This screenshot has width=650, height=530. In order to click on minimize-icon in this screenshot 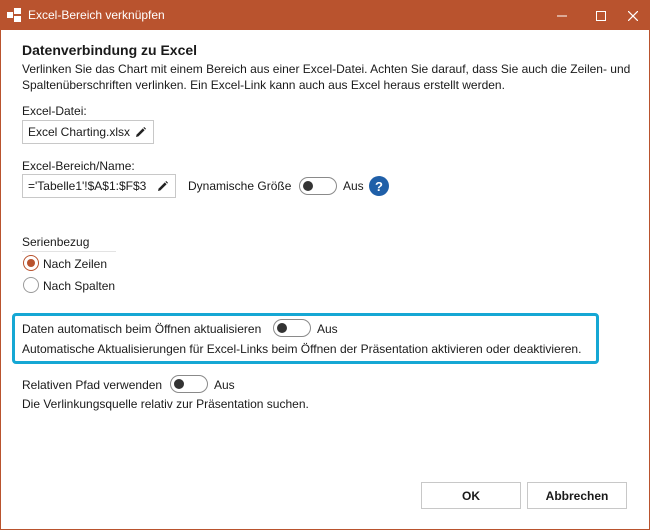, I will do `click(562, 15)`.